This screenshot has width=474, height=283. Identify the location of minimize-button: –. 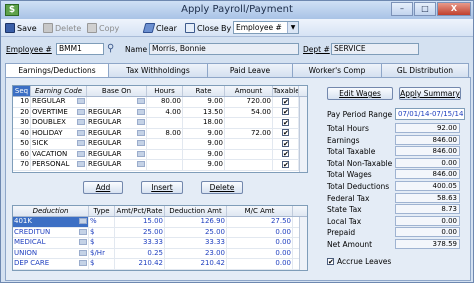
(402, 9).